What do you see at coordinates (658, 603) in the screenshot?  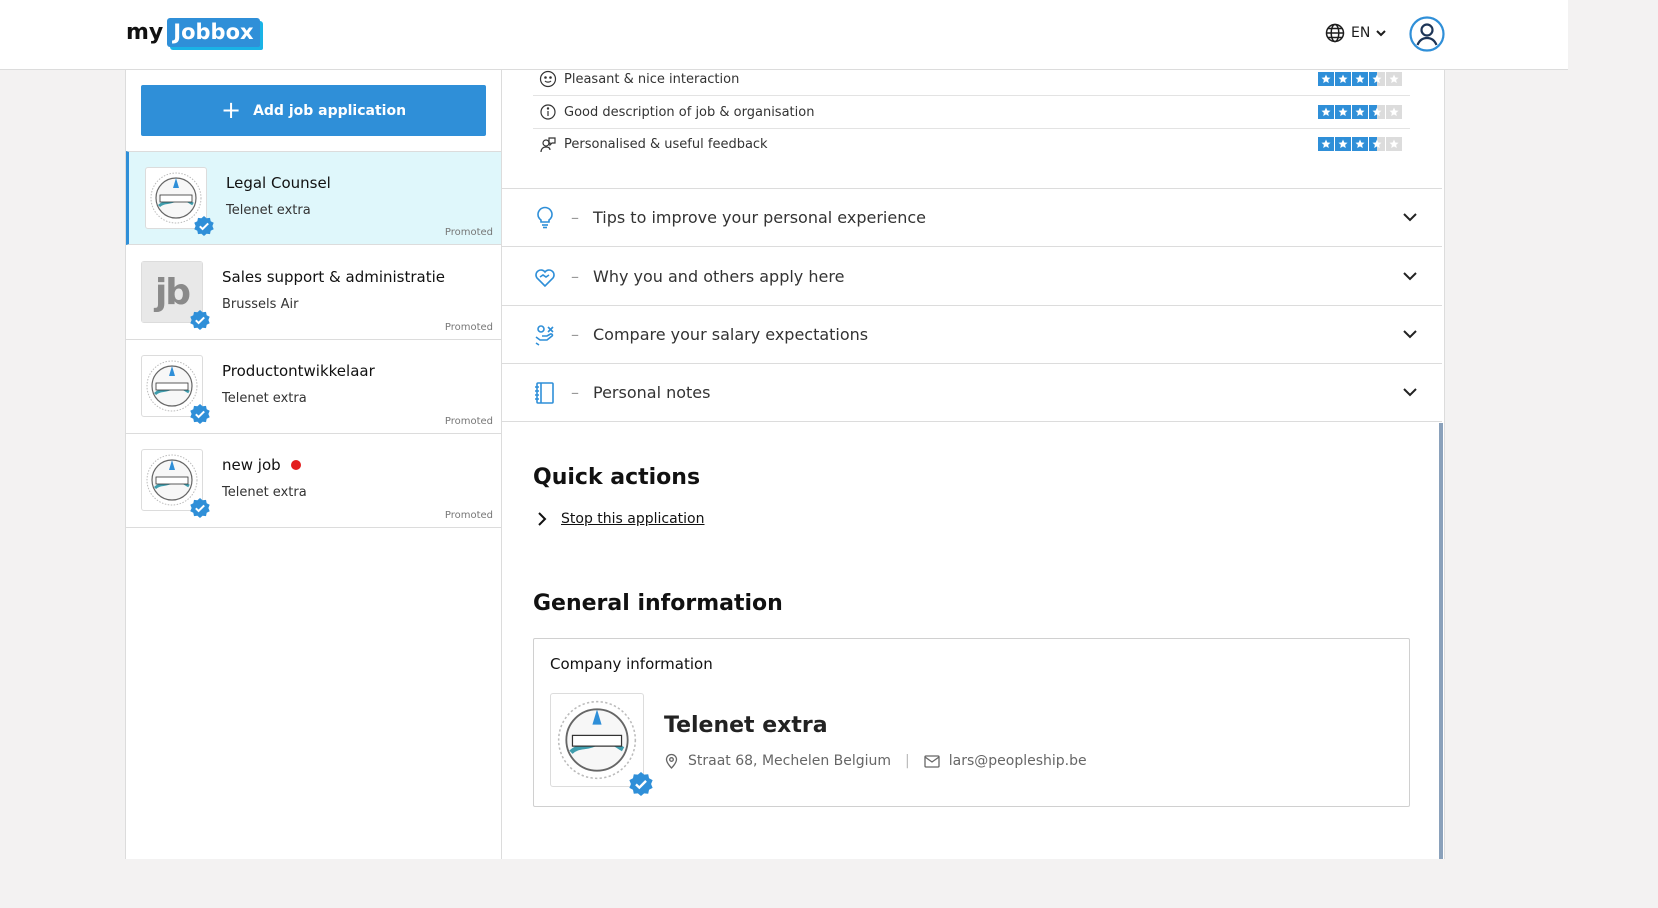 I see `general-information-heading: General information` at bounding box center [658, 603].